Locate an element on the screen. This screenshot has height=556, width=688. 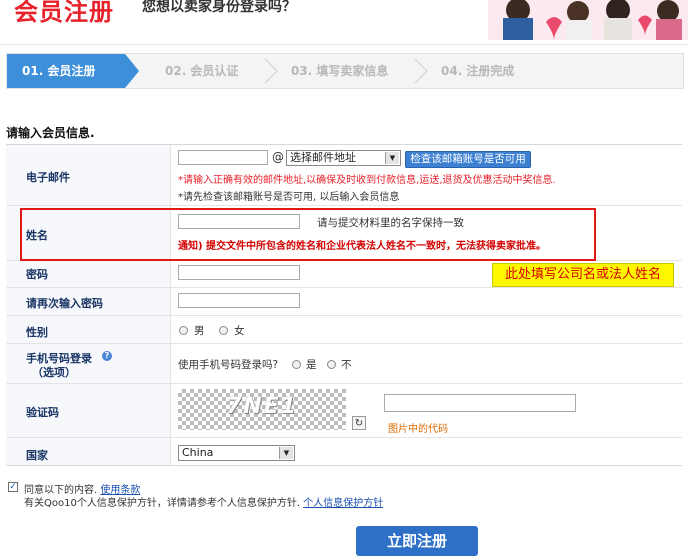
register-button: 立即注册 is located at coordinates (417, 541).